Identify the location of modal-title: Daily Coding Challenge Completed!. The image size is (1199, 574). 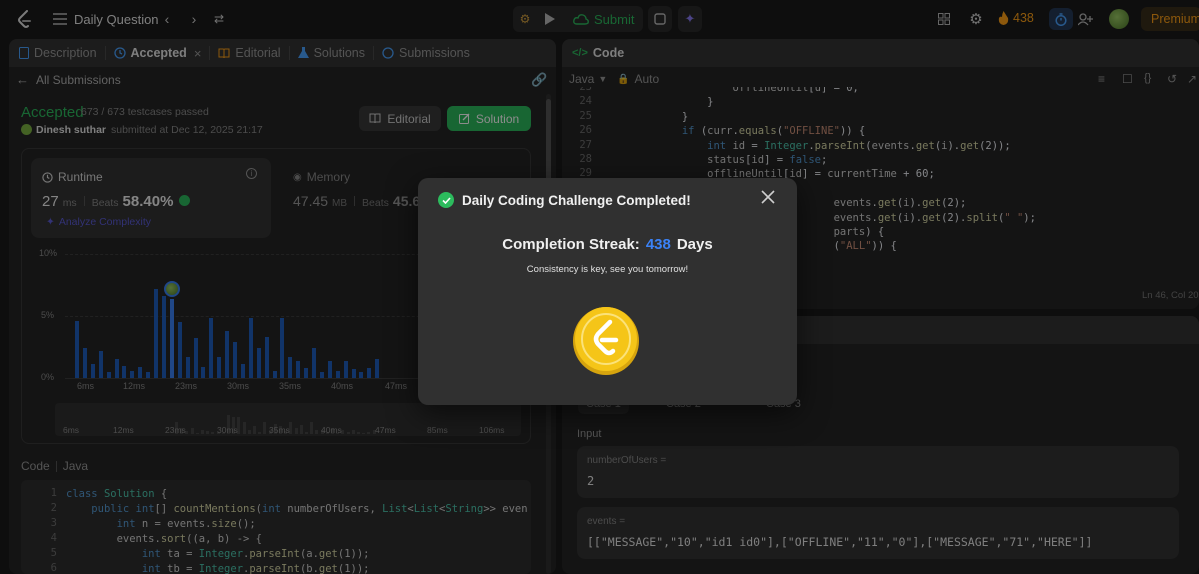
(576, 200).